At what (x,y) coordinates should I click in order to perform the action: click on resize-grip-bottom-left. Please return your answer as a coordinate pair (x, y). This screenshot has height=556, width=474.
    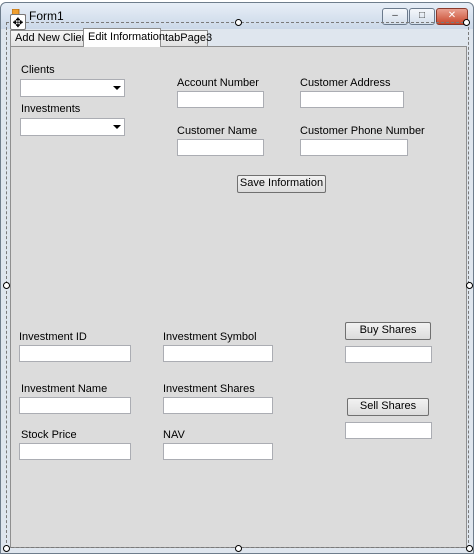
    Looking at the image, I should click on (6, 548).